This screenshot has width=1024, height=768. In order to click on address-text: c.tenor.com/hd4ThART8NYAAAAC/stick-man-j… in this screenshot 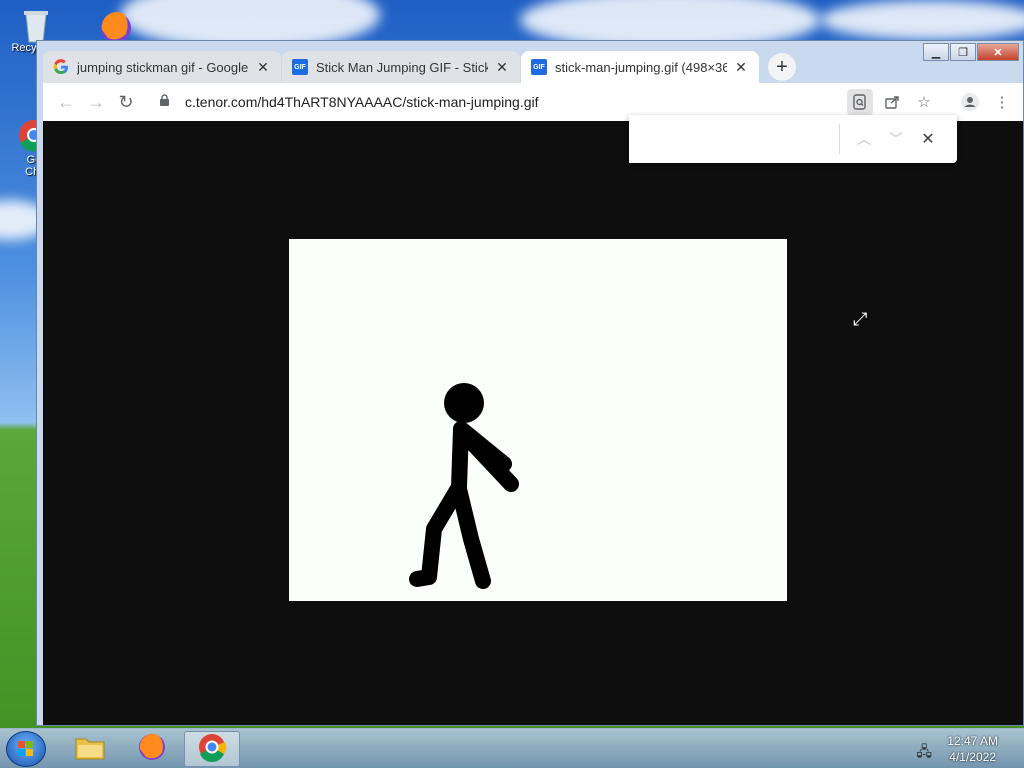, I will do `click(362, 102)`.